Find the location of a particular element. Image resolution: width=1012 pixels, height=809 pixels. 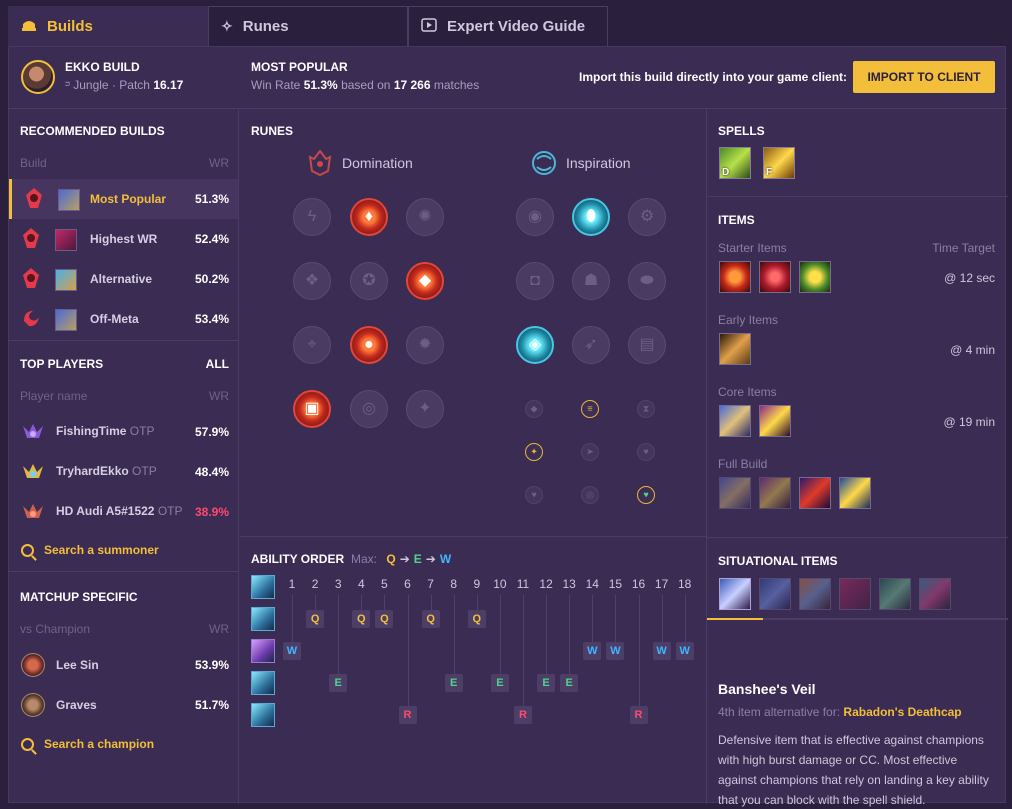

champion-name: Lee Sin is located at coordinates (77, 665).